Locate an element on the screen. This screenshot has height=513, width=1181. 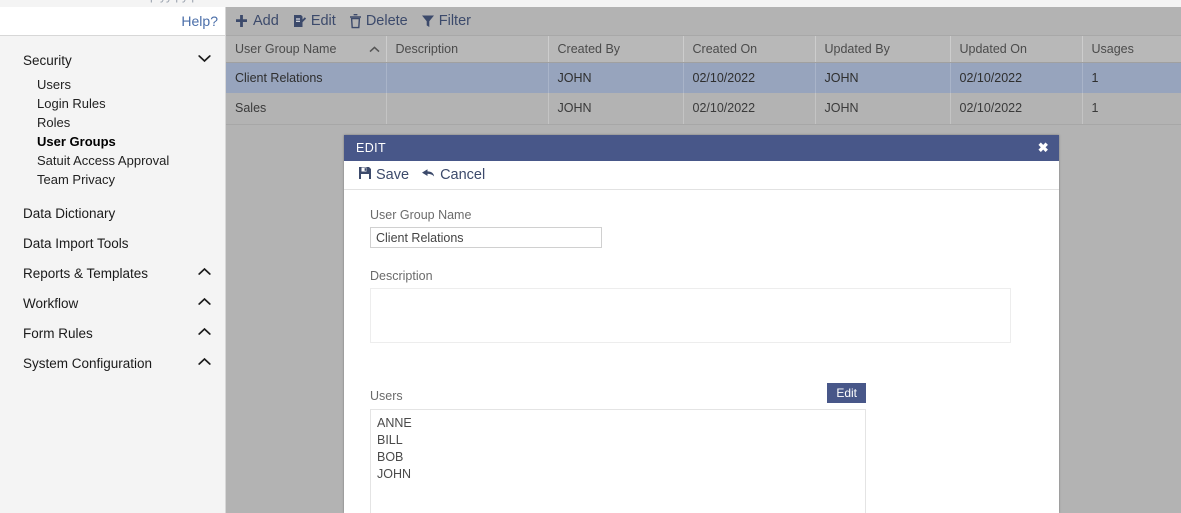
table-cell: Client Relations is located at coordinates (306, 77).